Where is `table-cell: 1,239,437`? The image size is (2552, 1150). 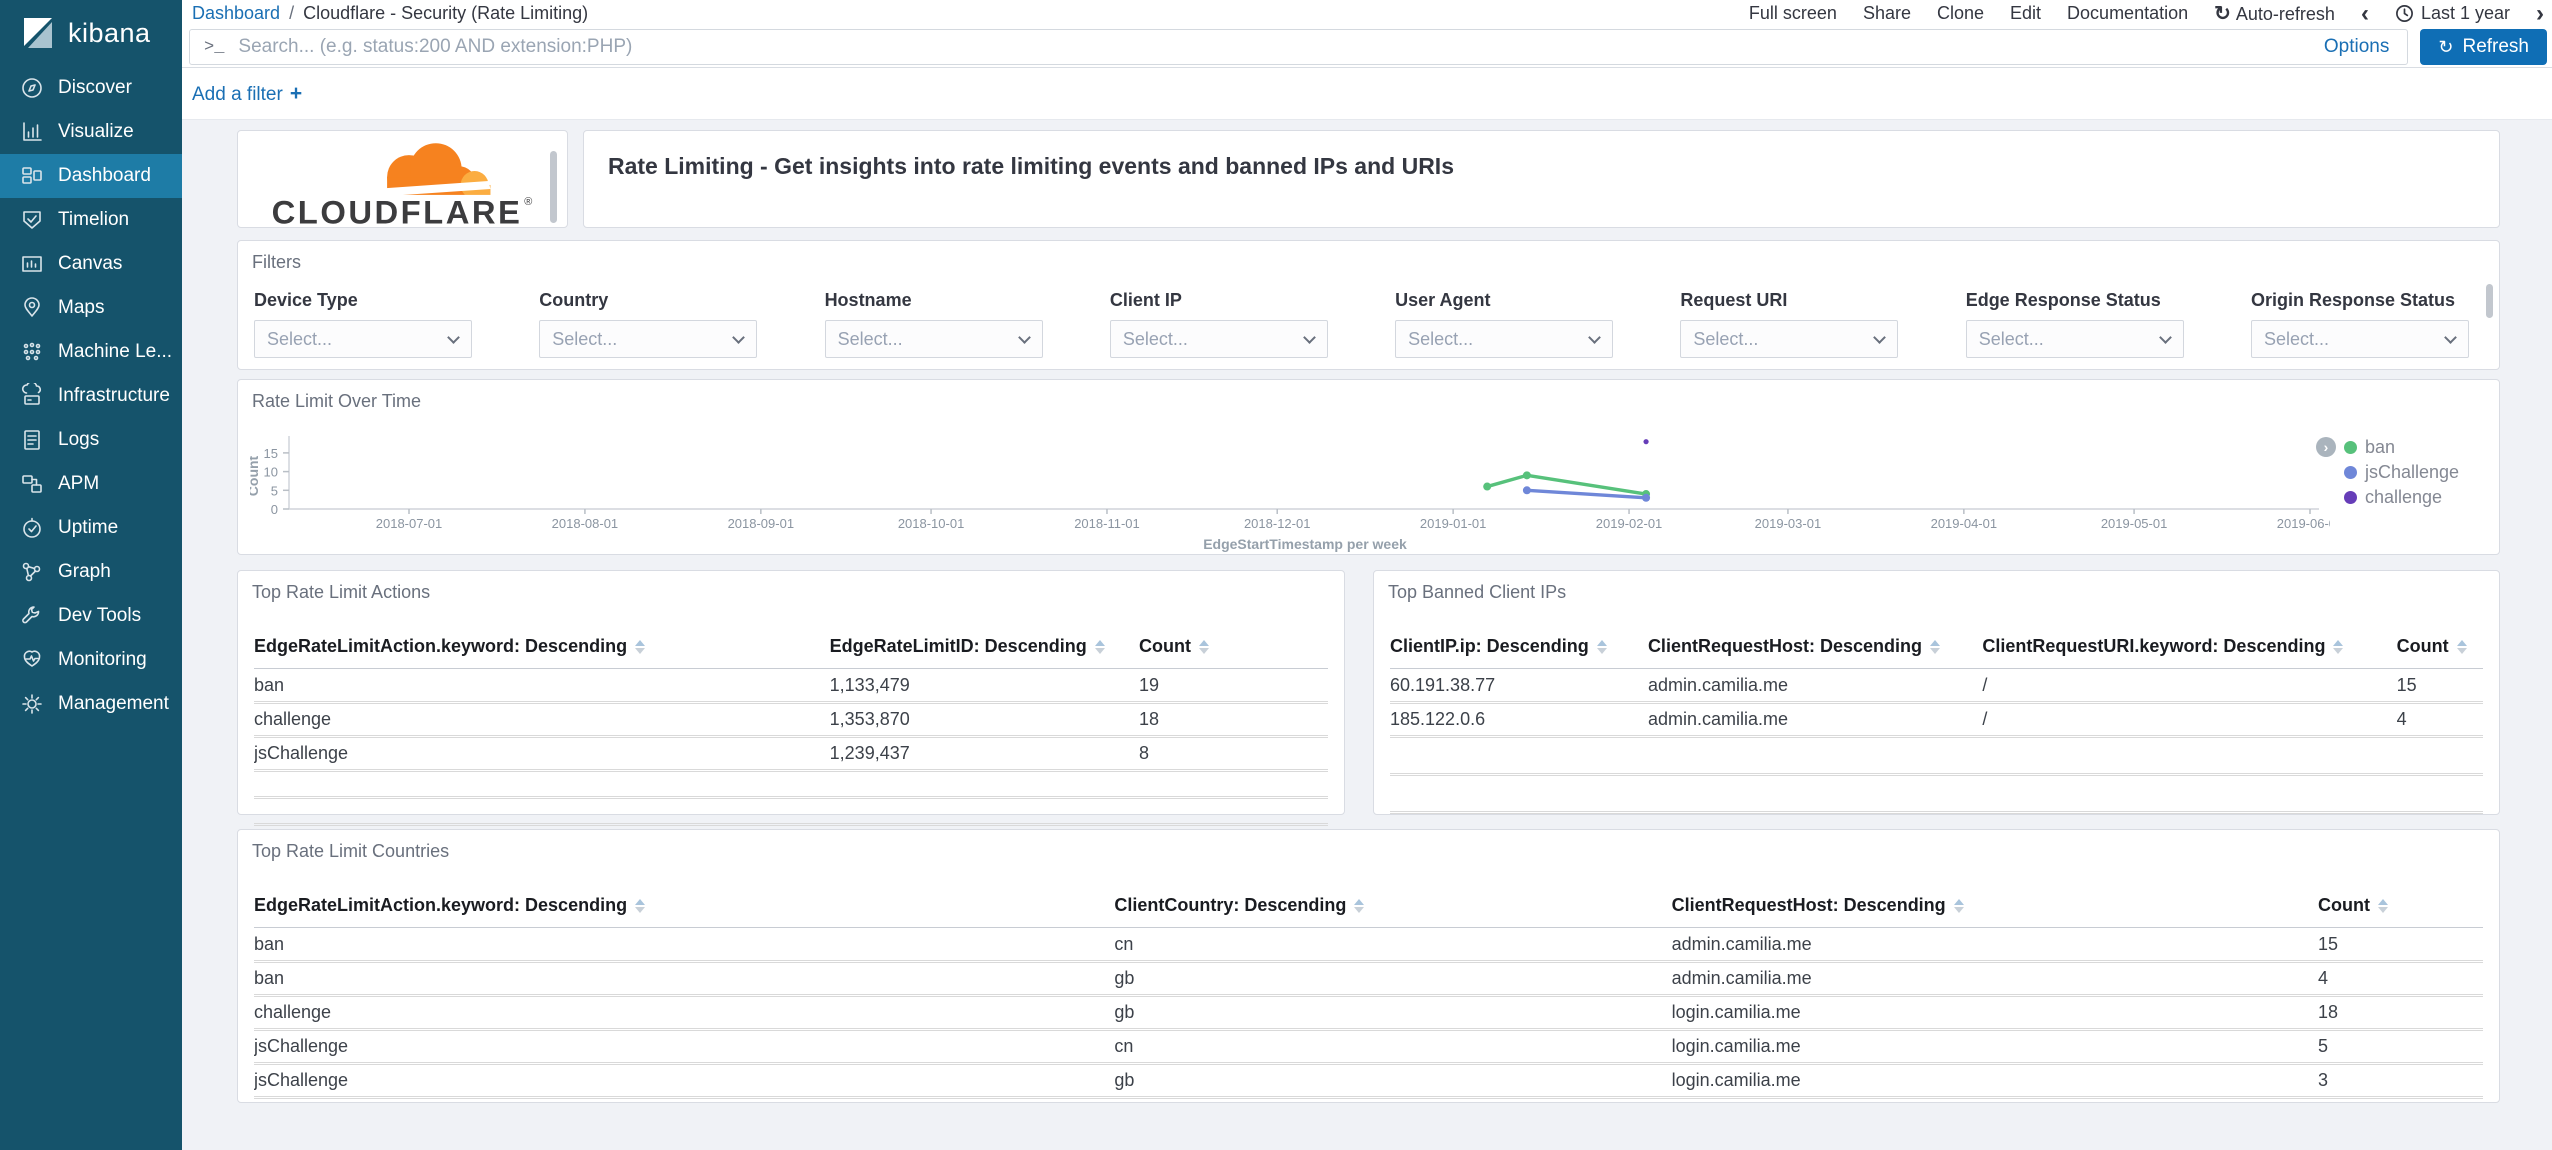 table-cell: 1,239,437 is located at coordinates (984, 754).